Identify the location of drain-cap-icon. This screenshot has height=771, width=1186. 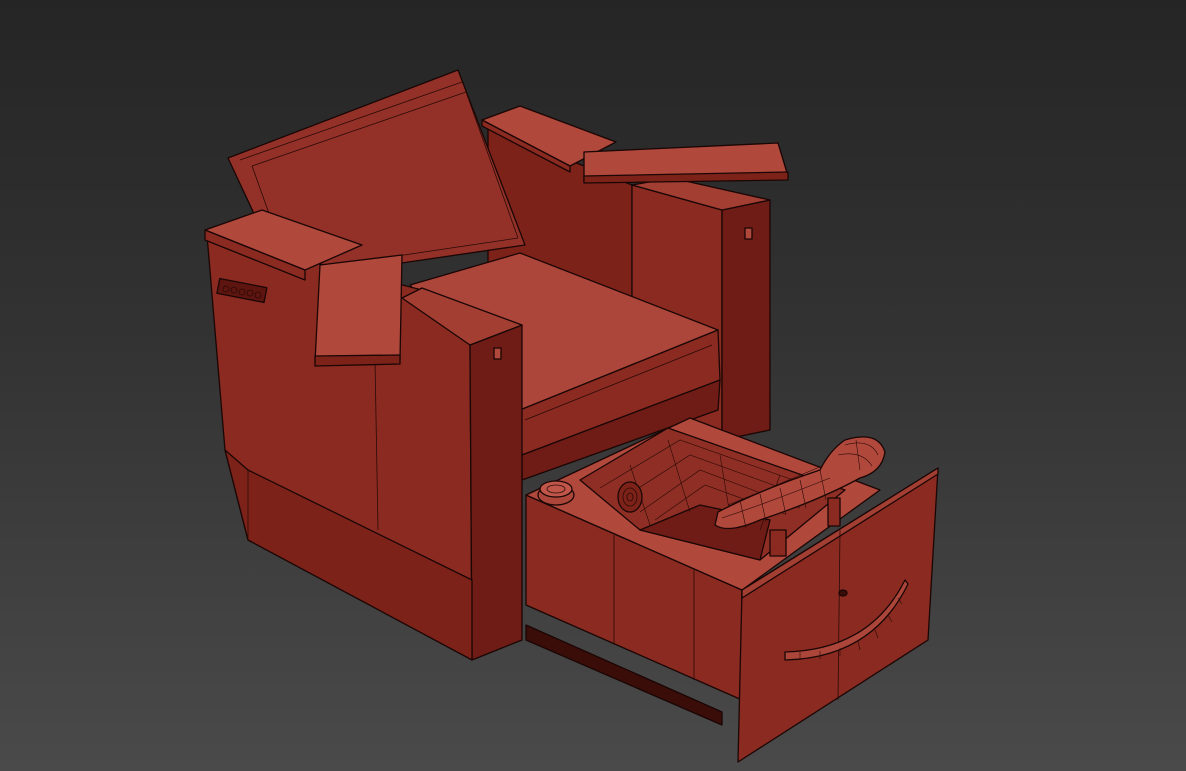
(556, 493).